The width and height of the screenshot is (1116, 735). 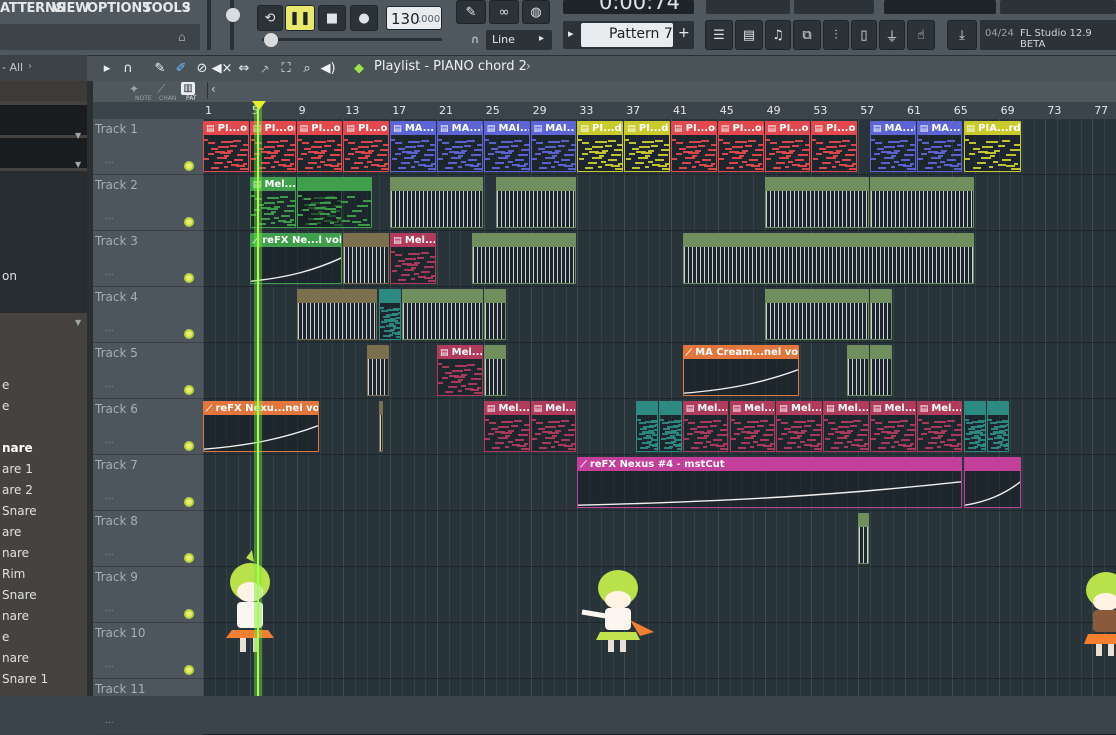 I want to click on timeline-ruler: 1591317212529333741454953576165697377, so click(x=659, y=110).